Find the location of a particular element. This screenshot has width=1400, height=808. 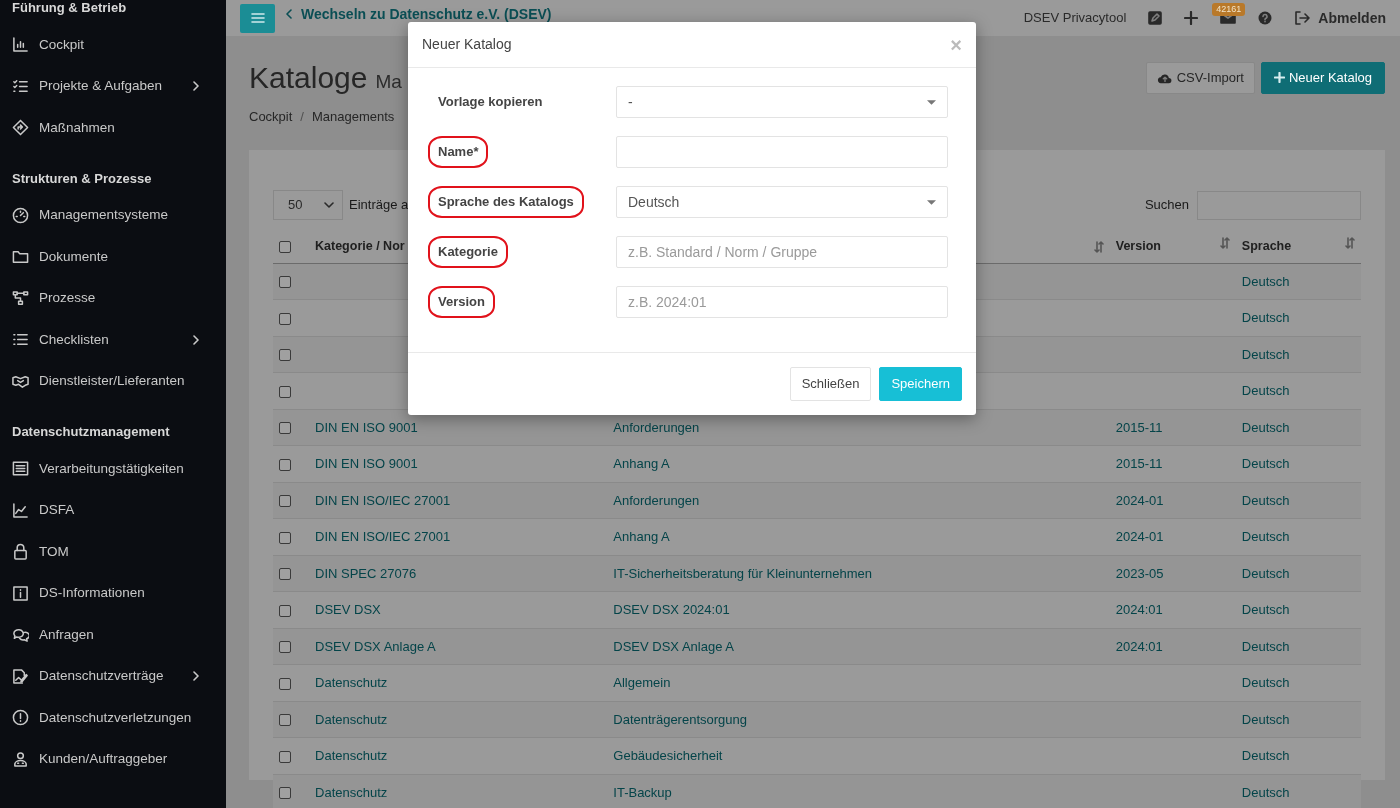

sidebar-item: Dokumente is located at coordinates (113, 257).